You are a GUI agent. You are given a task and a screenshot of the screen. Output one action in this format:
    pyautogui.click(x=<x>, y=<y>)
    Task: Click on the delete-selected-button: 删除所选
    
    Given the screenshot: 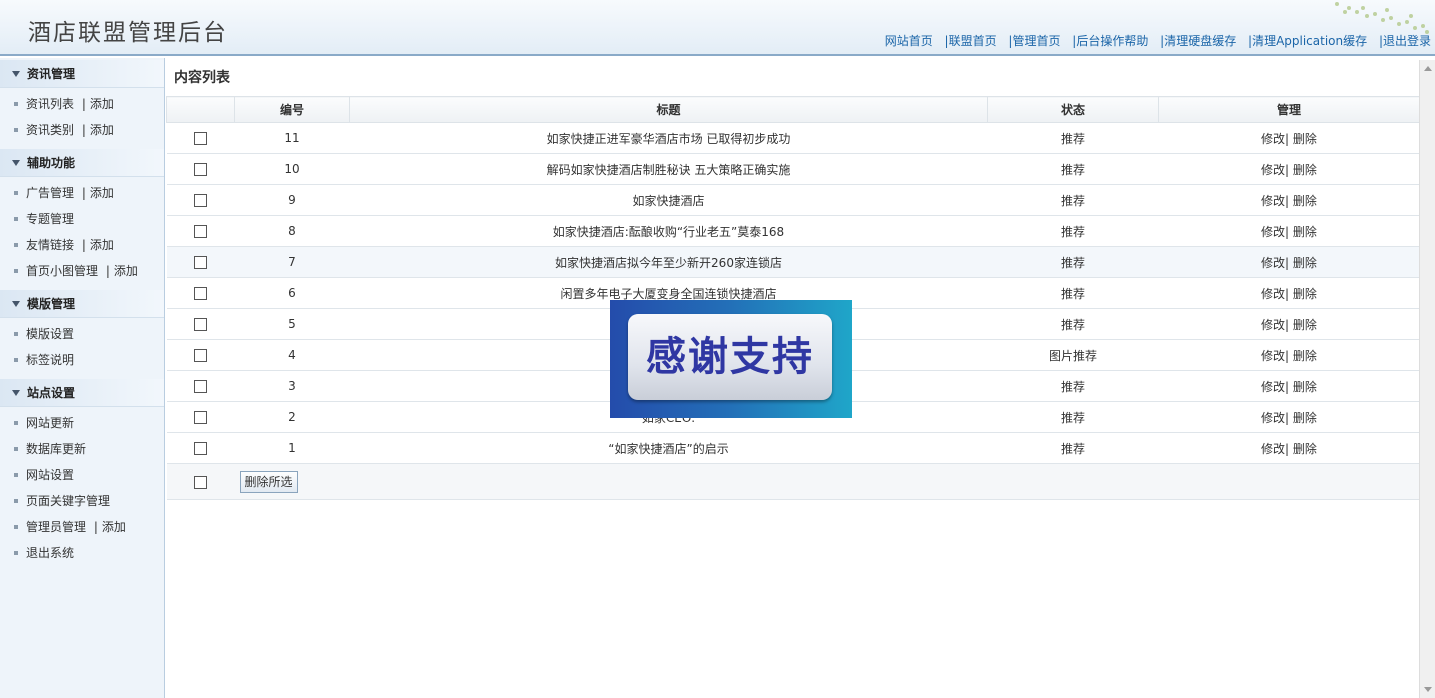 What is the action you would take?
    pyautogui.click(x=268, y=481)
    